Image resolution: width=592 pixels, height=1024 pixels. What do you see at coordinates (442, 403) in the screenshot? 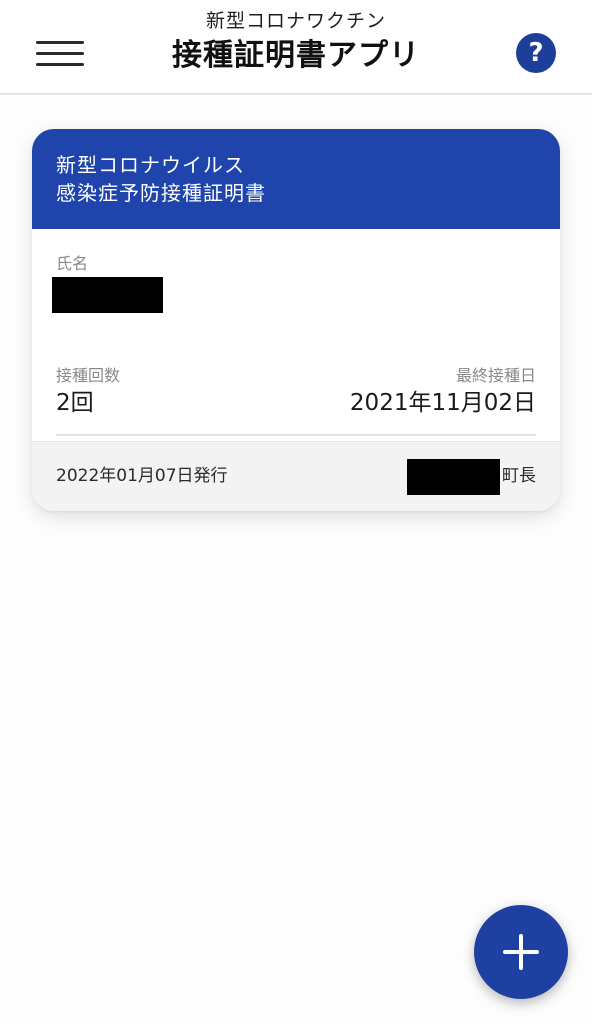
I see `last-dose-value: 2021年11月02日` at bounding box center [442, 403].